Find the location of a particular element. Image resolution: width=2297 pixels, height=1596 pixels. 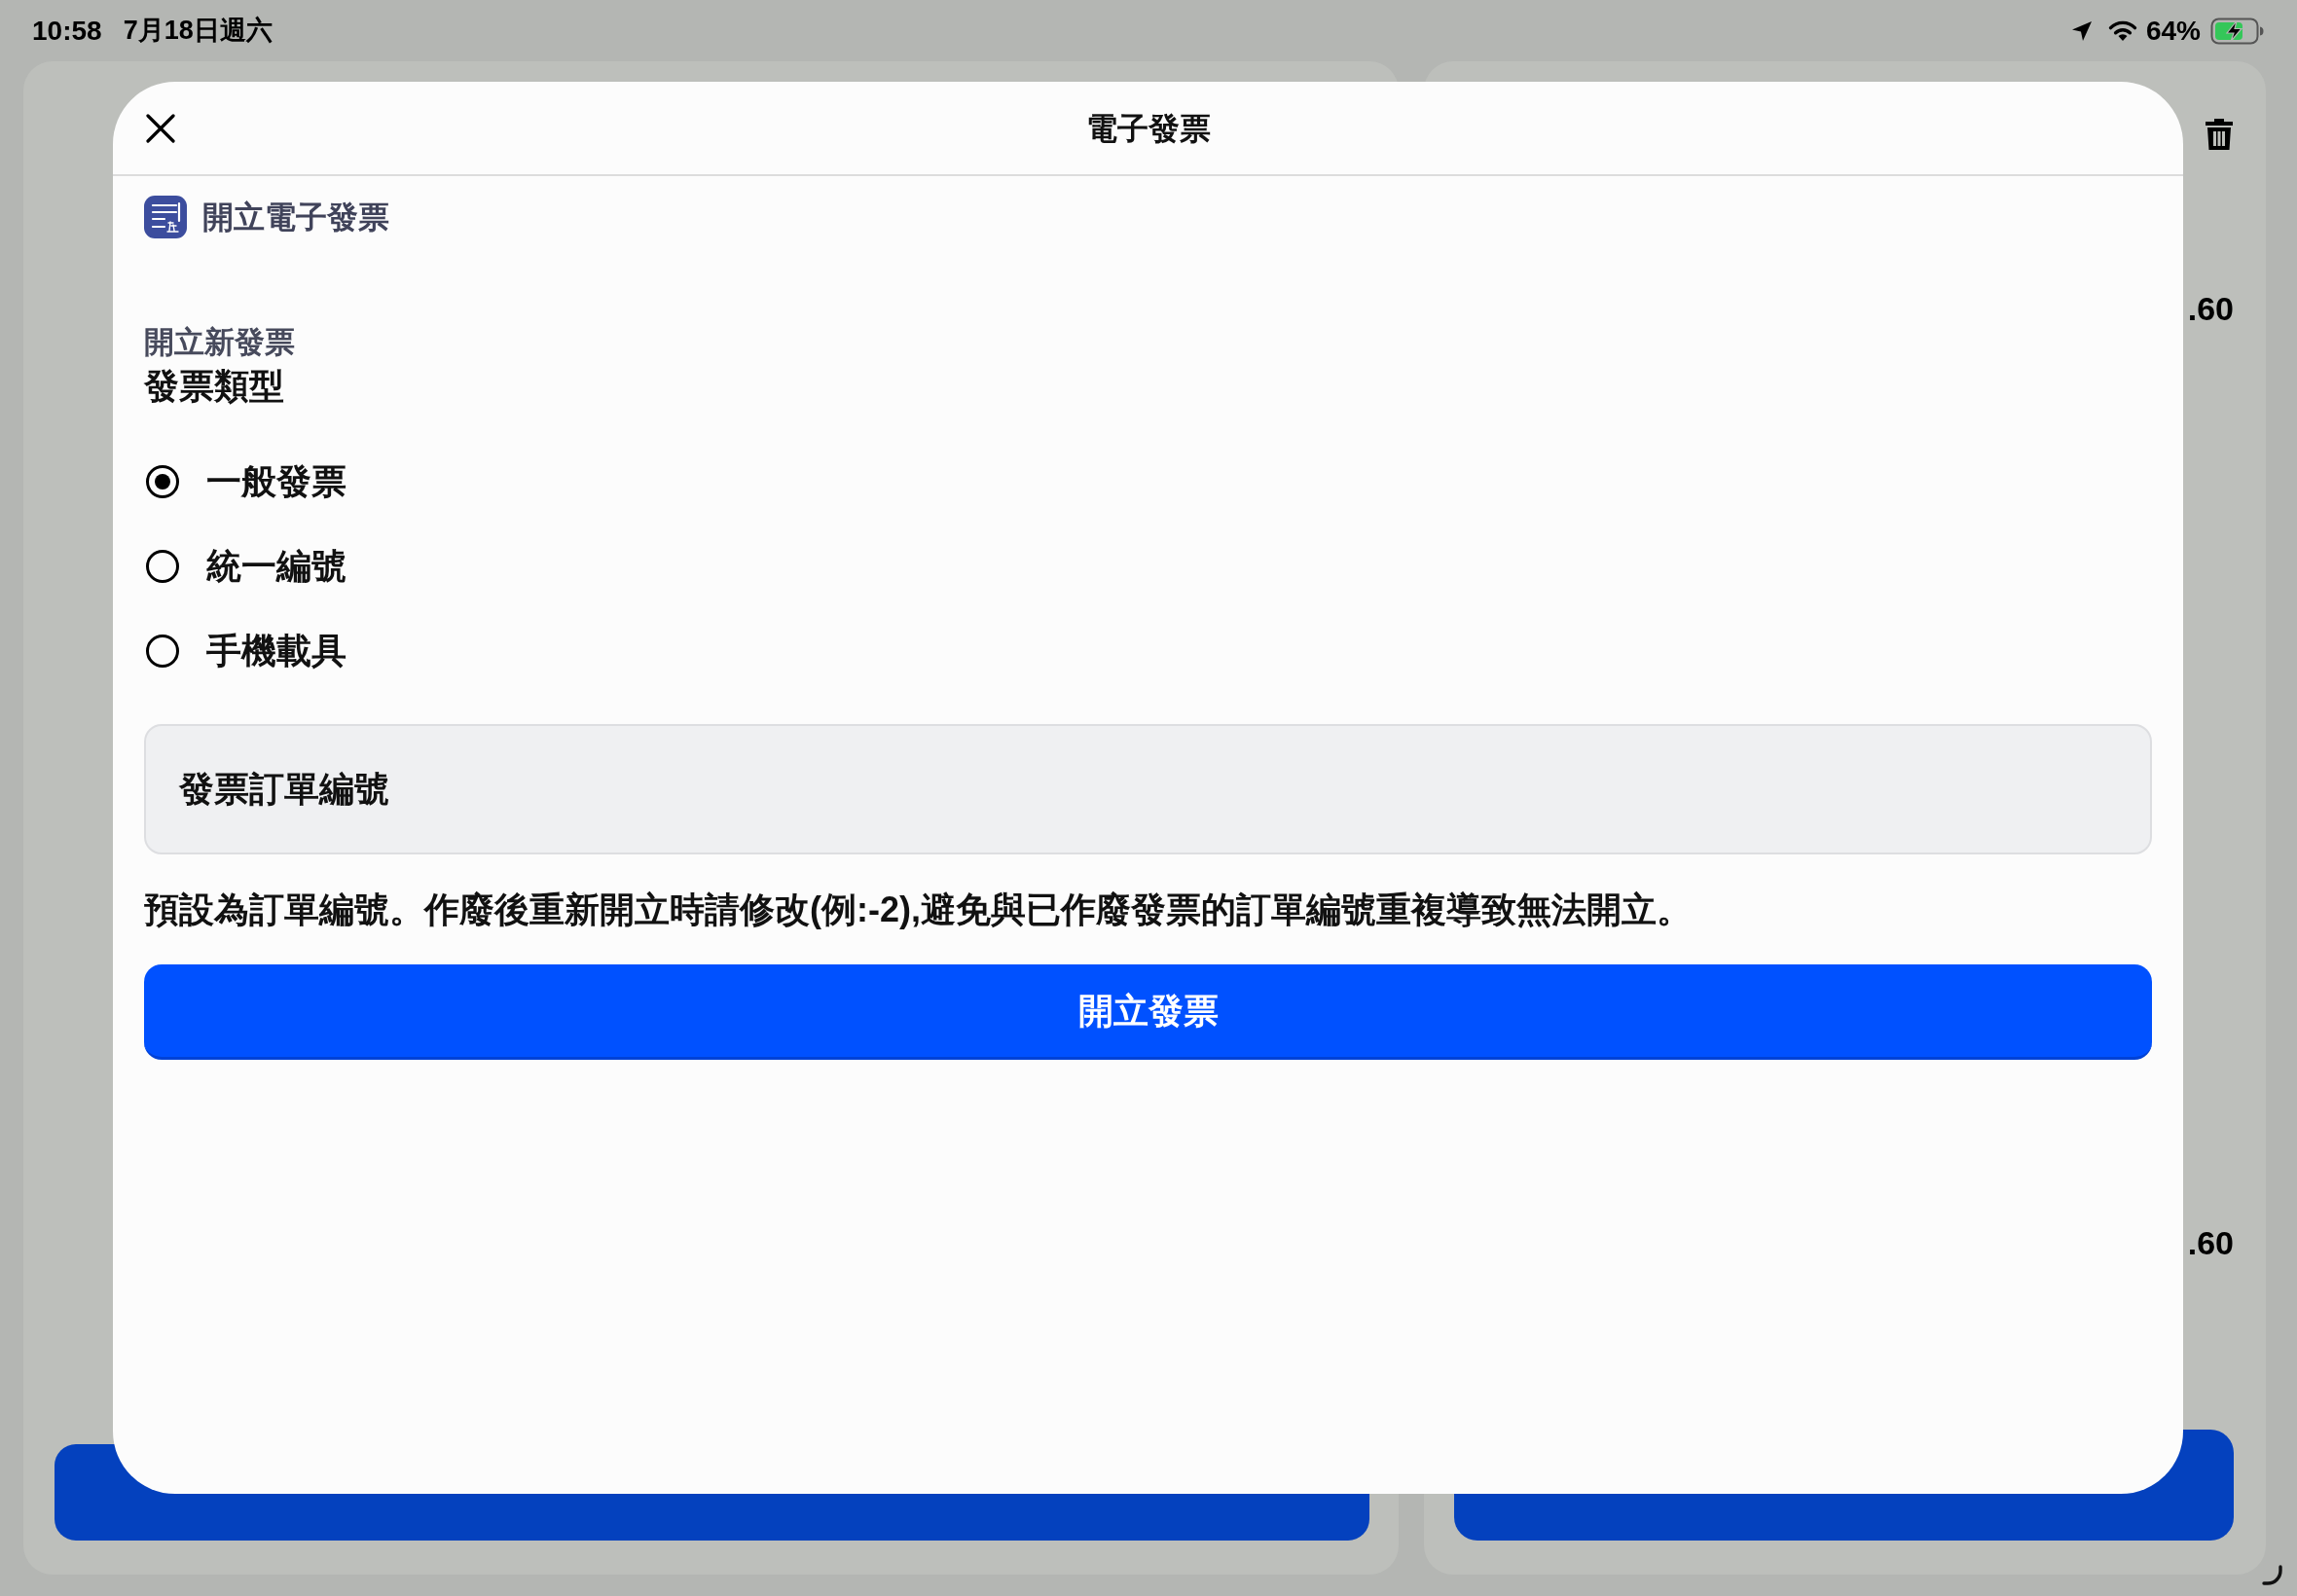

battery-percent: 64% is located at coordinates (2173, 31).